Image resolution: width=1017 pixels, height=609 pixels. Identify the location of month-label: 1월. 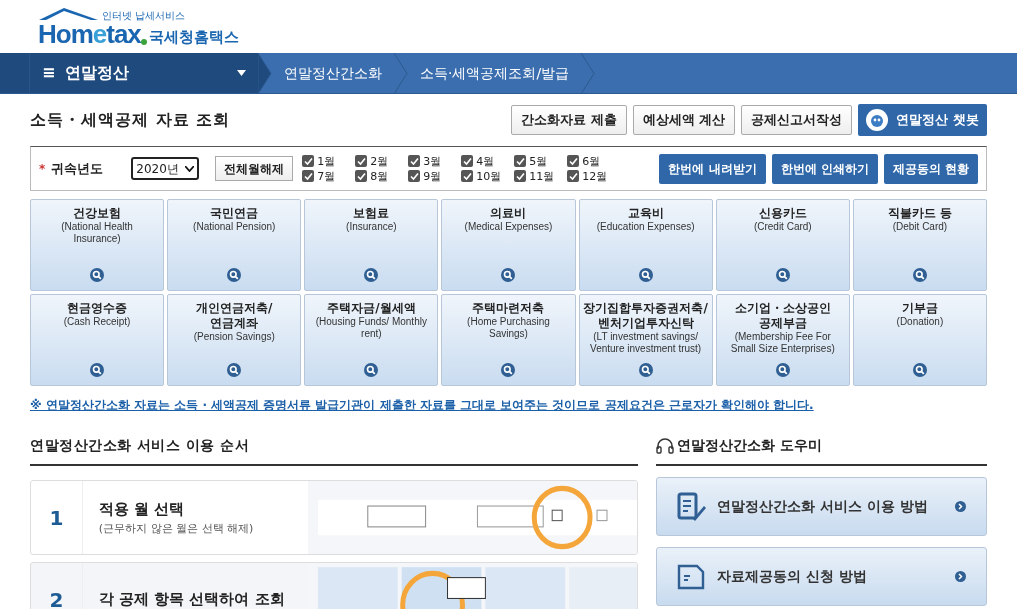
(326, 161).